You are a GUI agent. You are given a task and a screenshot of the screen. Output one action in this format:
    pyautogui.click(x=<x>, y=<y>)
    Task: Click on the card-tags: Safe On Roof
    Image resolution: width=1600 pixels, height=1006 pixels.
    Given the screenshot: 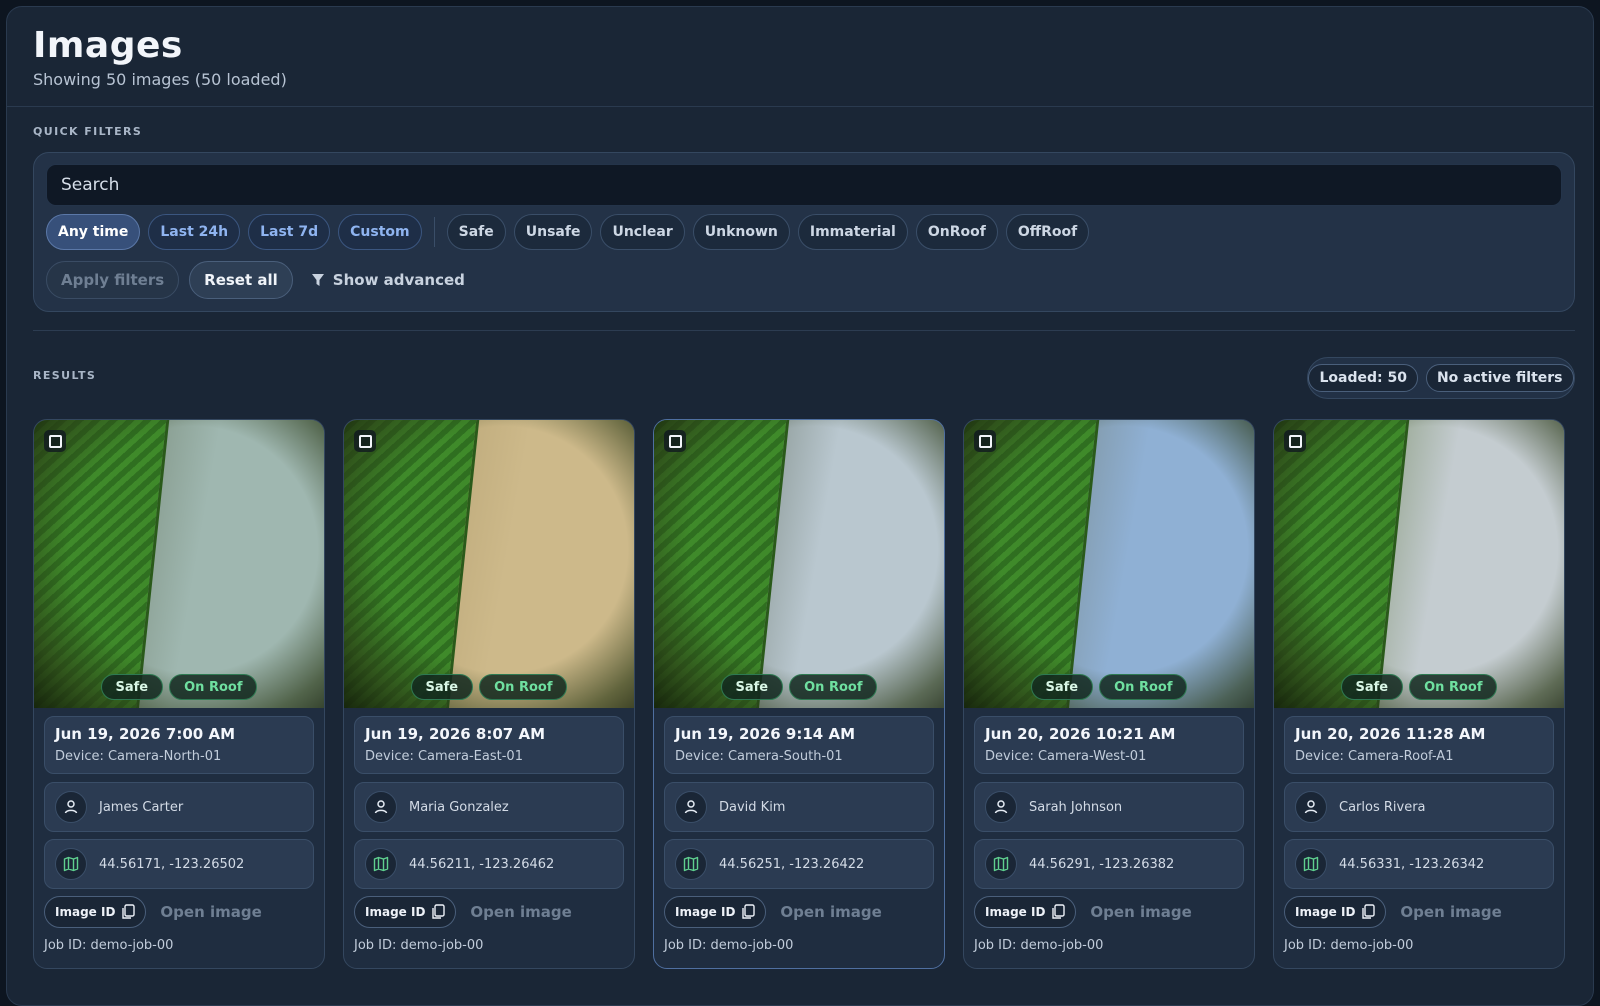 What is the action you would take?
    pyautogui.click(x=1109, y=687)
    